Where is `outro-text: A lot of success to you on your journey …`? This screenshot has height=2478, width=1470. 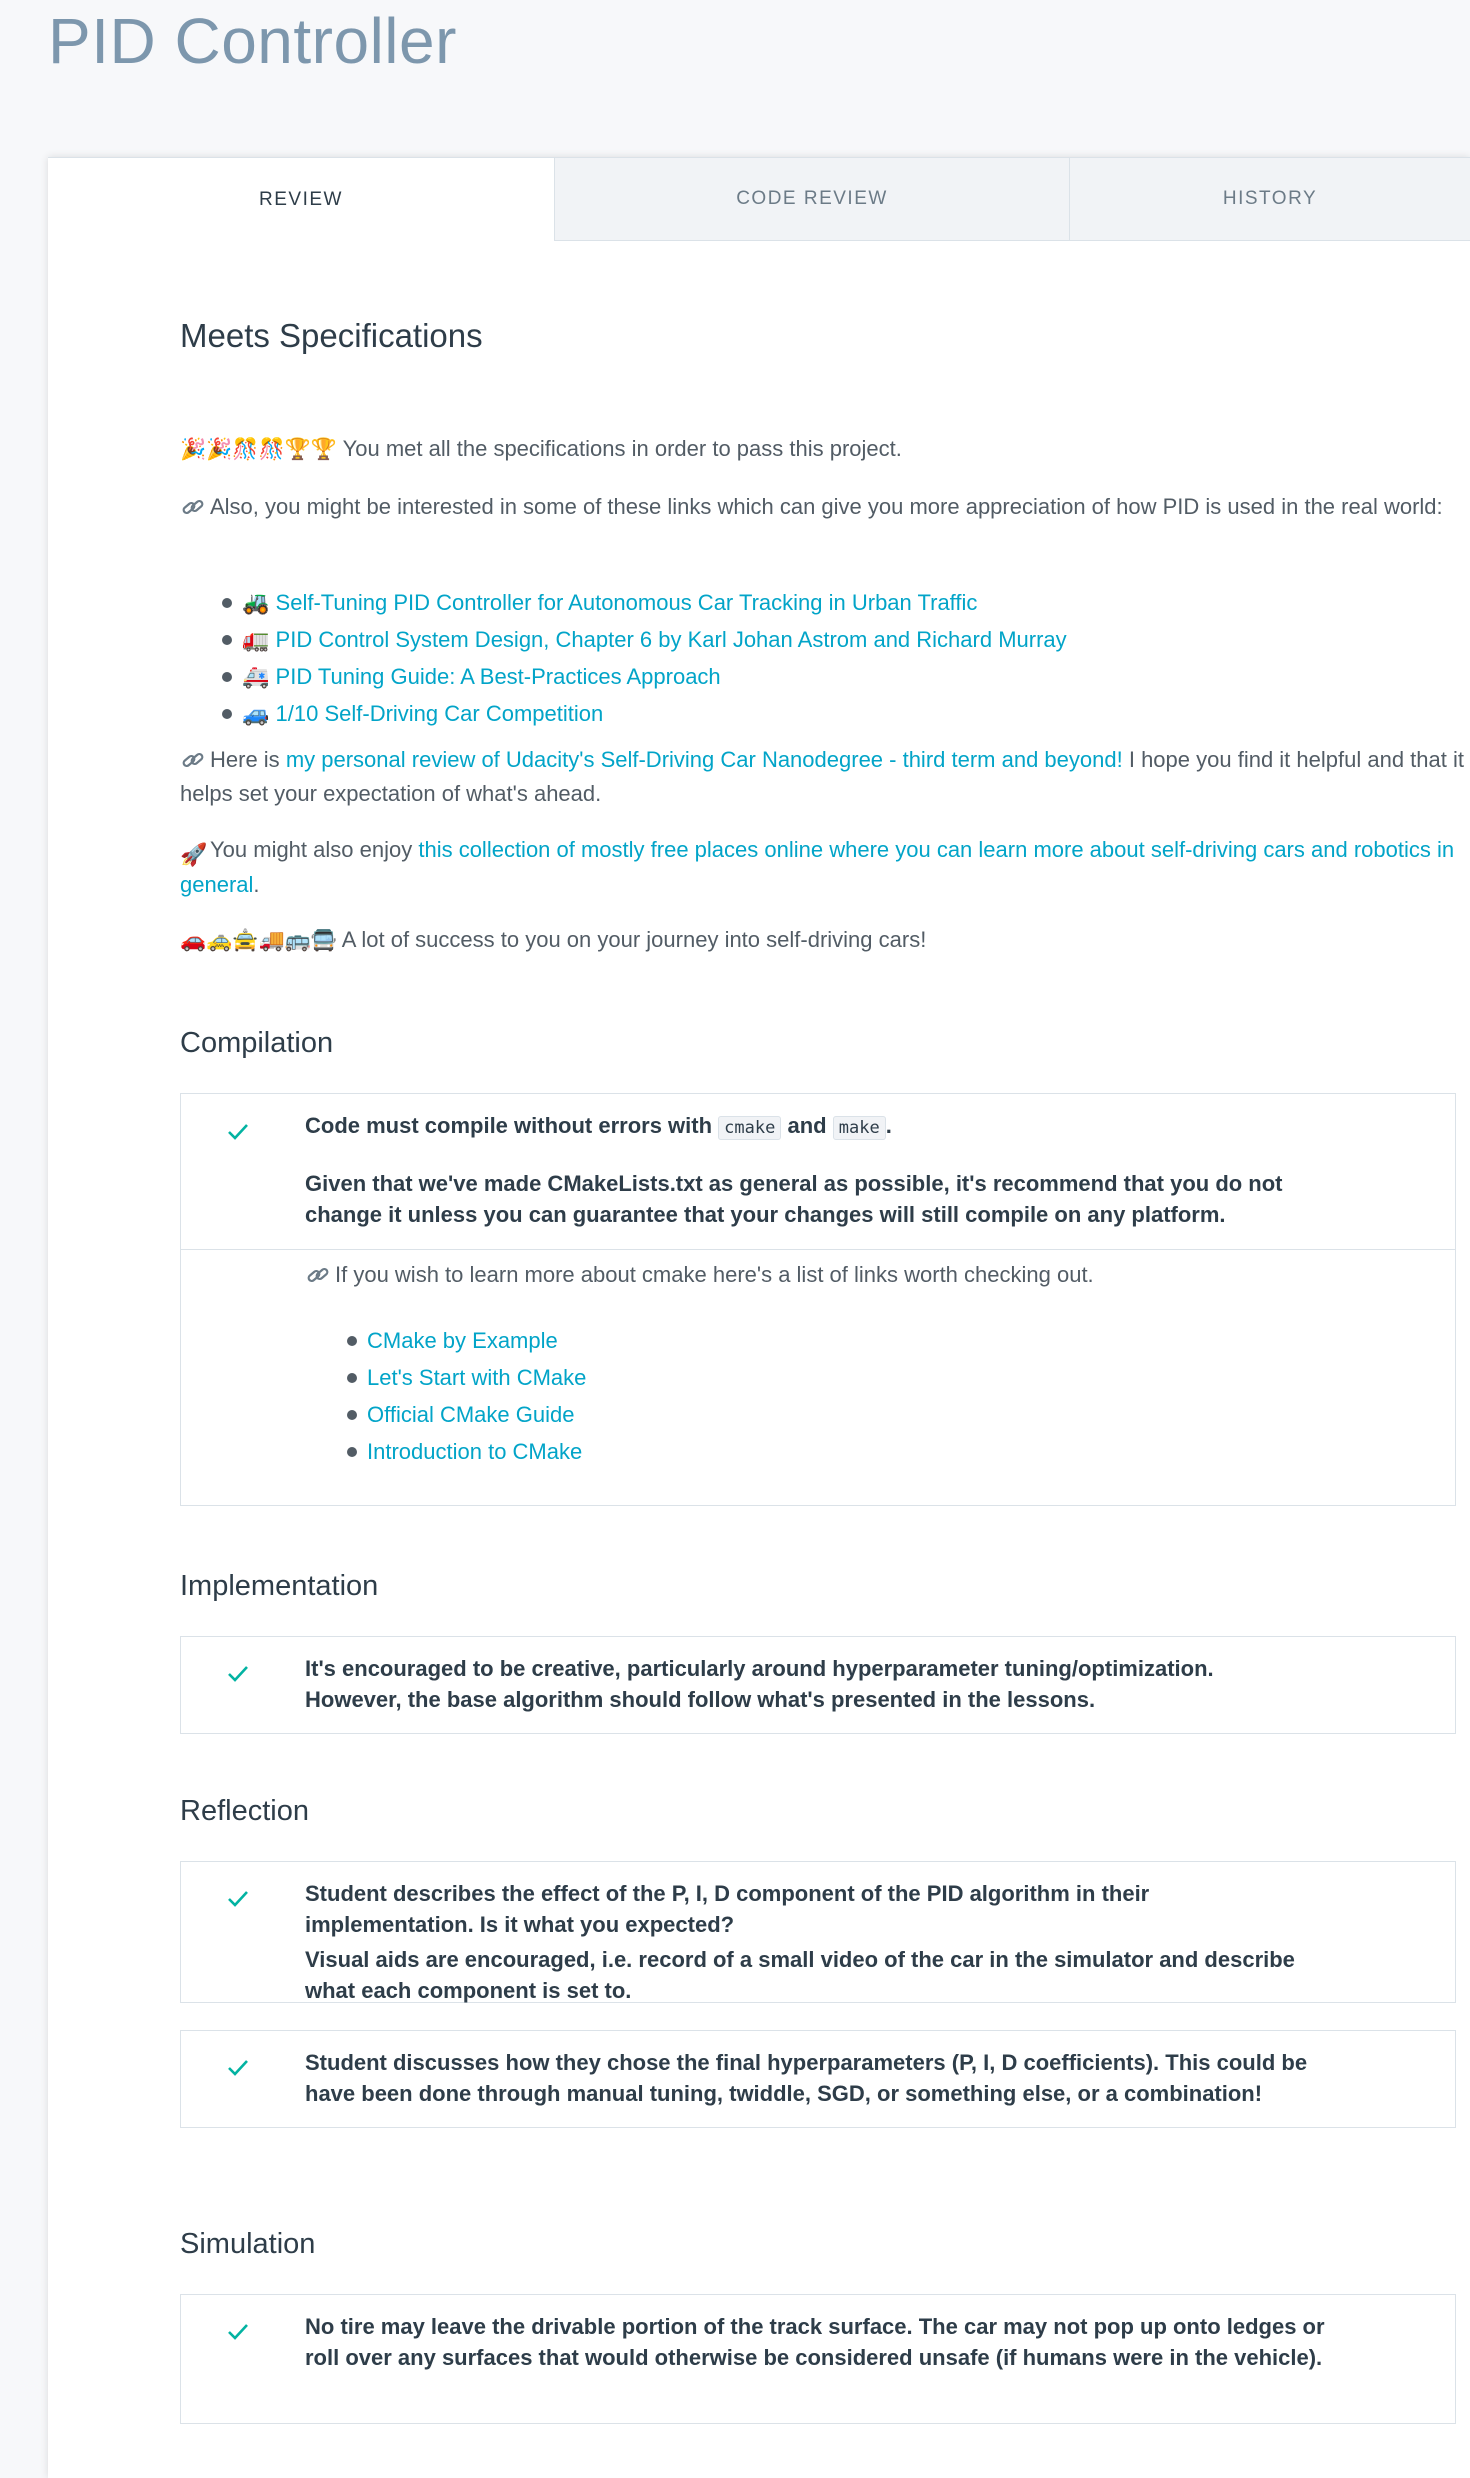
outro-text: A lot of success to you on your journey … is located at coordinates (634, 939).